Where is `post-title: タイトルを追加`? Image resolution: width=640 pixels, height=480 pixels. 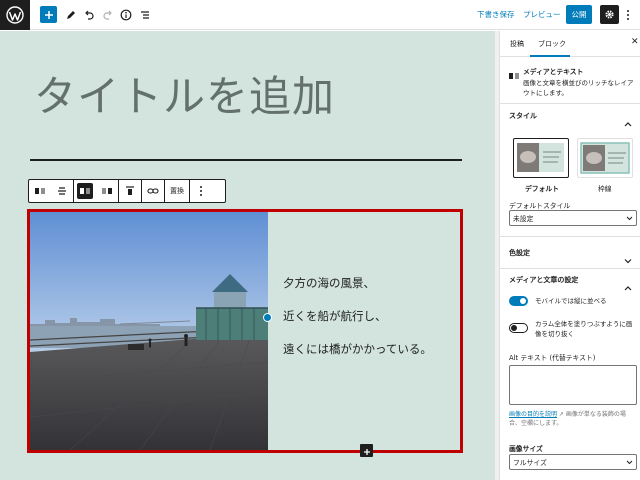 post-title: タイトルを追加 is located at coordinates (184, 93).